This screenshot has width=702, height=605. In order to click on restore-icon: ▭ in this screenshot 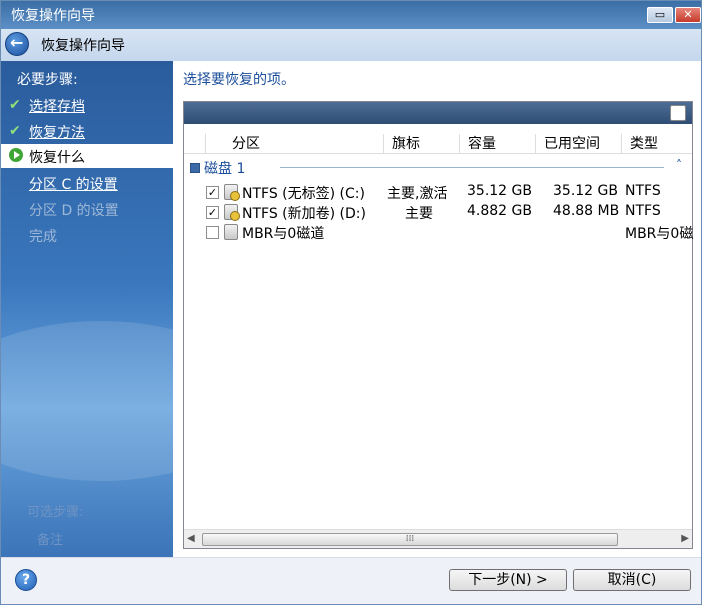, I will do `click(660, 14)`.